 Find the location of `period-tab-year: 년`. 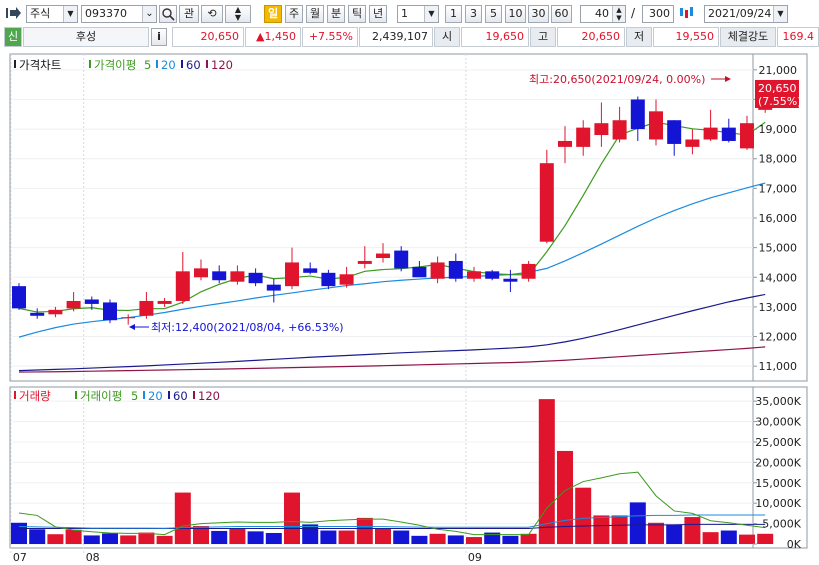

period-tab-year: 년 is located at coordinates (378, 14).